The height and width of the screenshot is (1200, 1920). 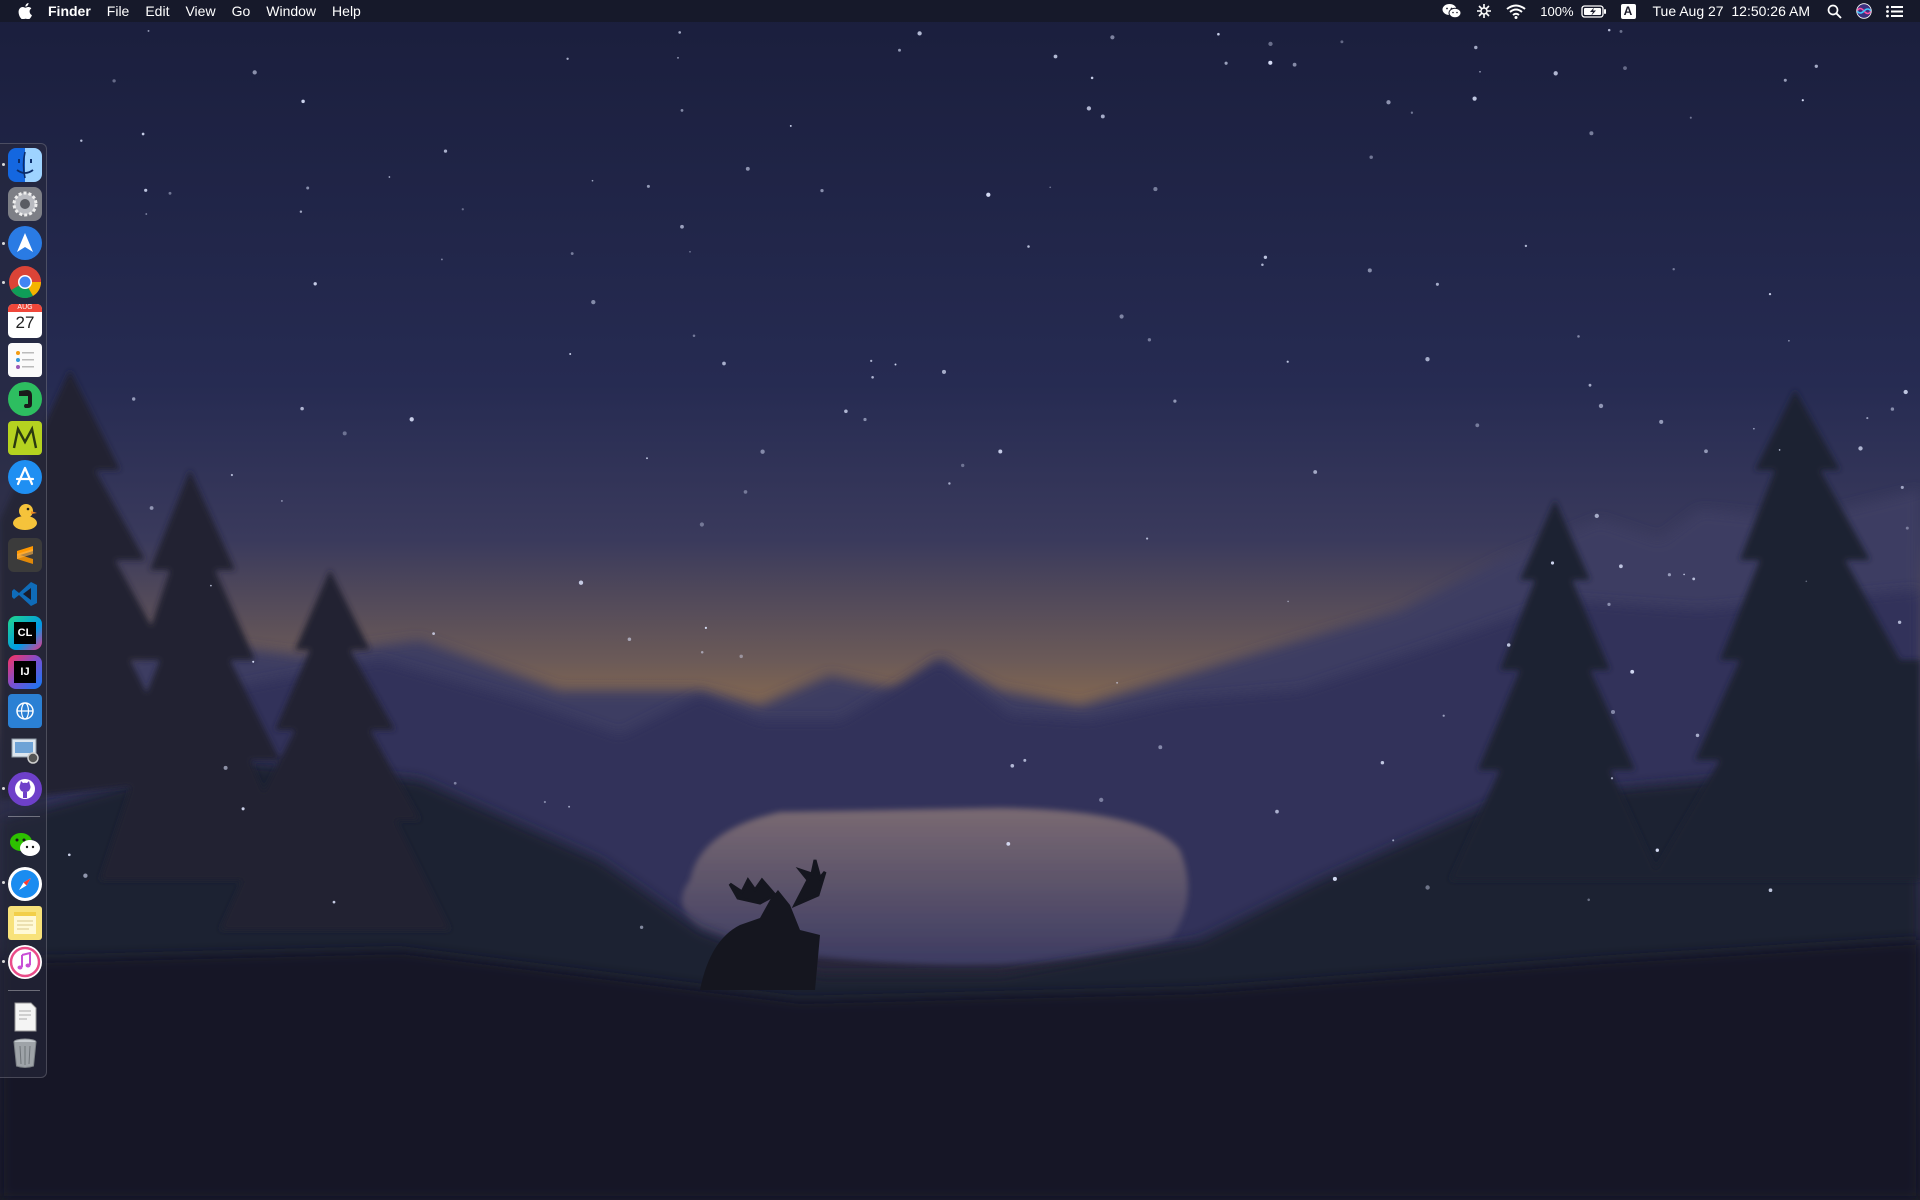 I want to click on apple-logo-icon, so click(x=26, y=11).